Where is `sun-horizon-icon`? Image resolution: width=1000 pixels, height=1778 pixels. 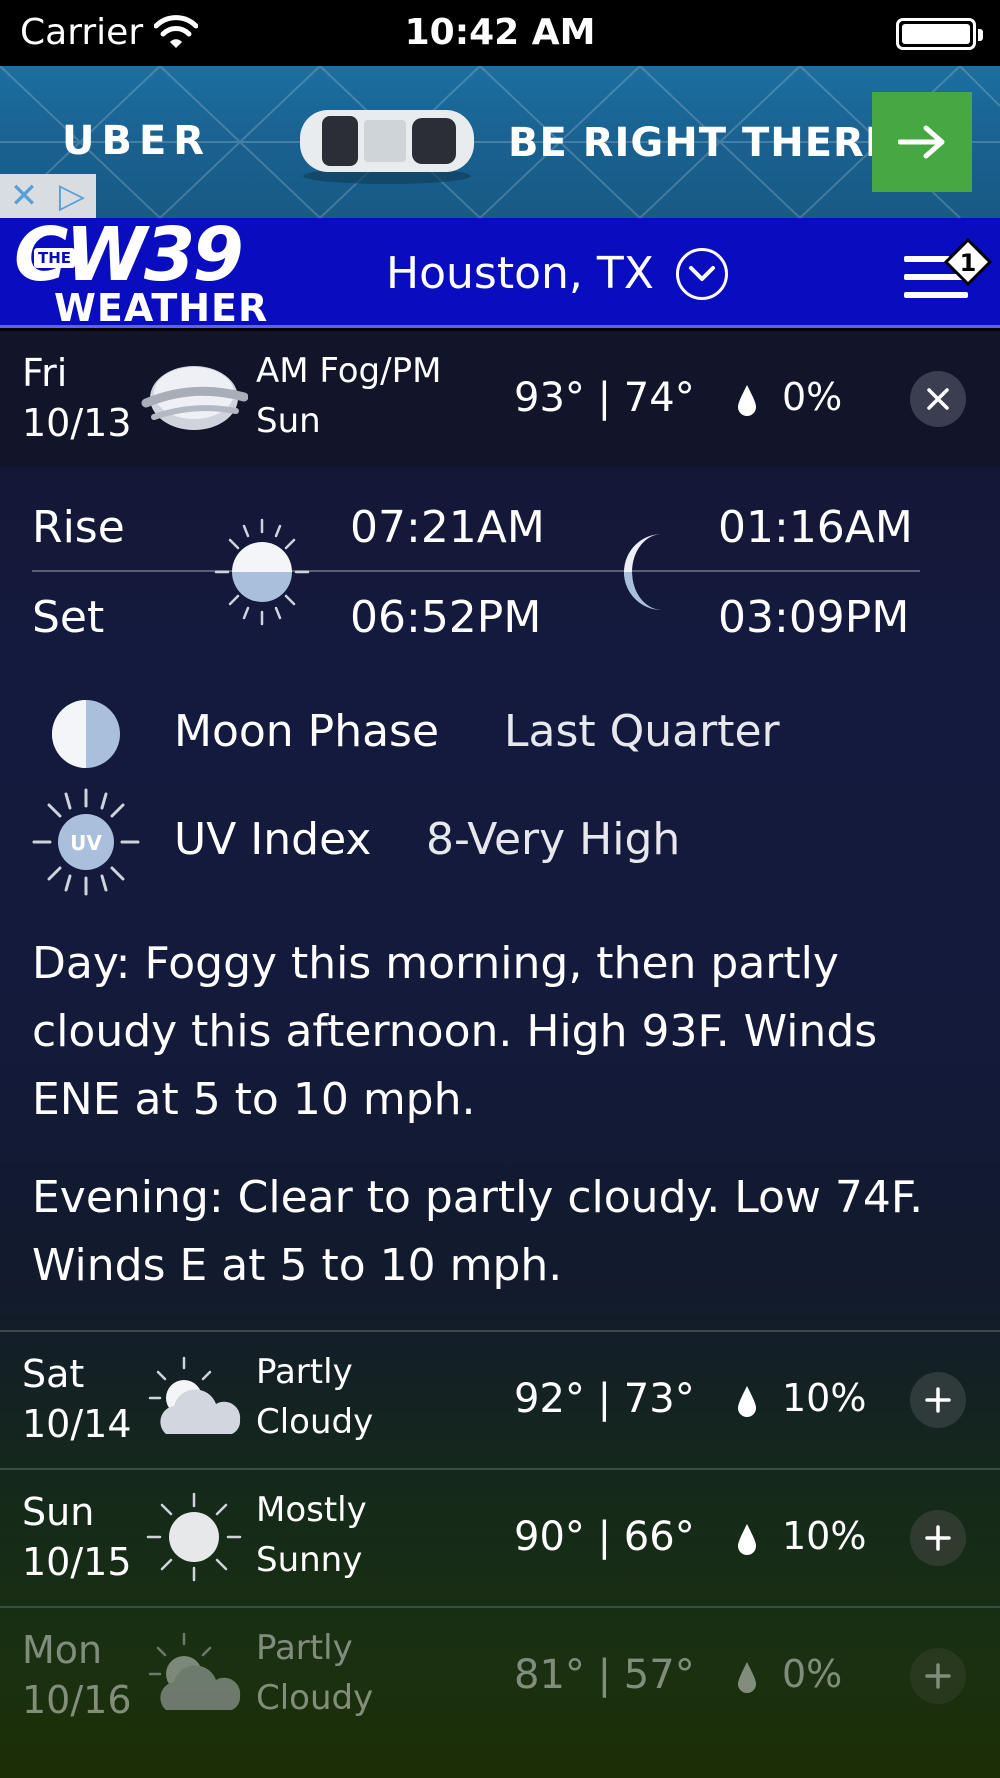 sun-horizon-icon is located at coordinates (262, 572).